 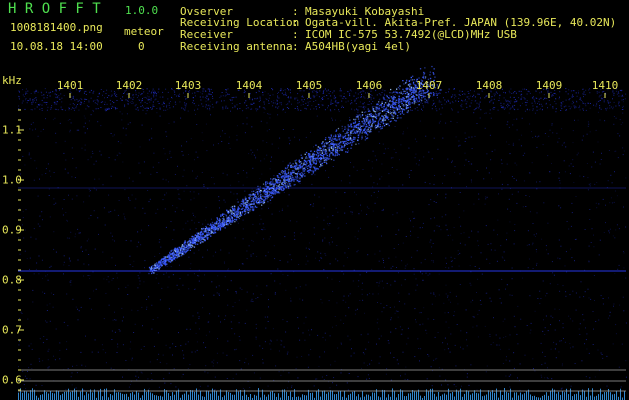 What do you see at coordinates (70, 85) in the screenshot?
I see `x-tick-label: 1401` at bounding box center [70, 85].